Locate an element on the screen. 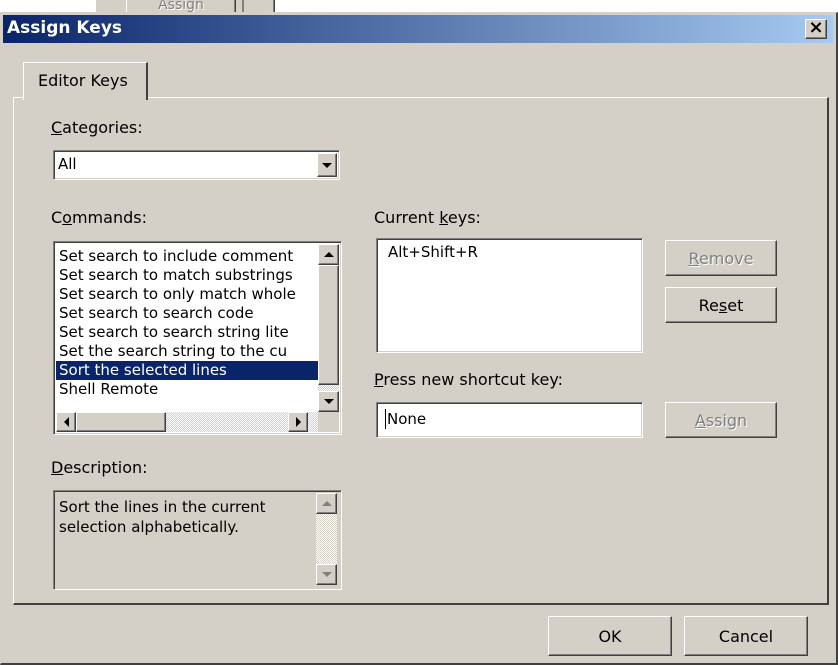 The image size is (838, 665). commands-vscroll-thumb is located at coordinates (328, 325).